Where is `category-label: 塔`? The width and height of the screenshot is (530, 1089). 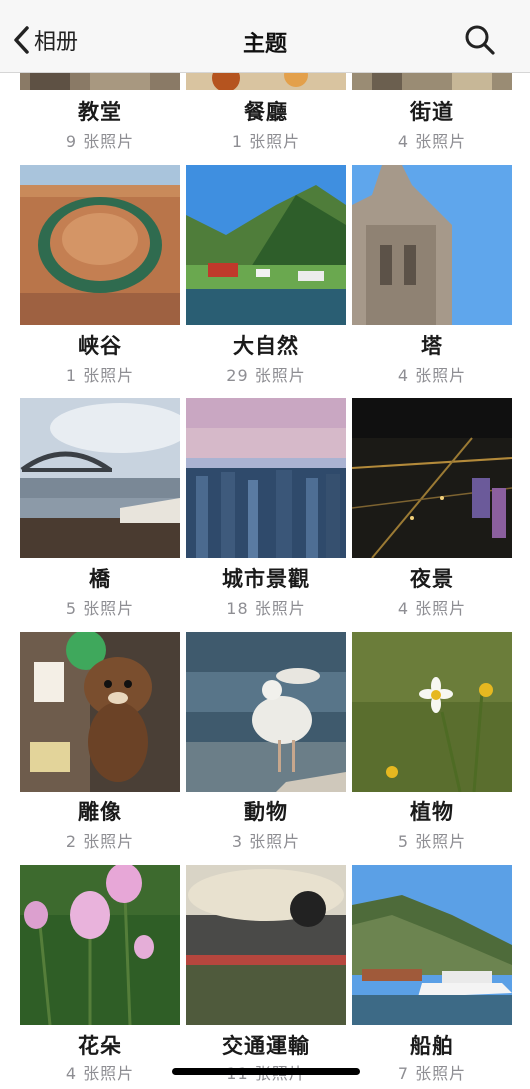 category-label: 塔 is located at coordinates (432, 346).